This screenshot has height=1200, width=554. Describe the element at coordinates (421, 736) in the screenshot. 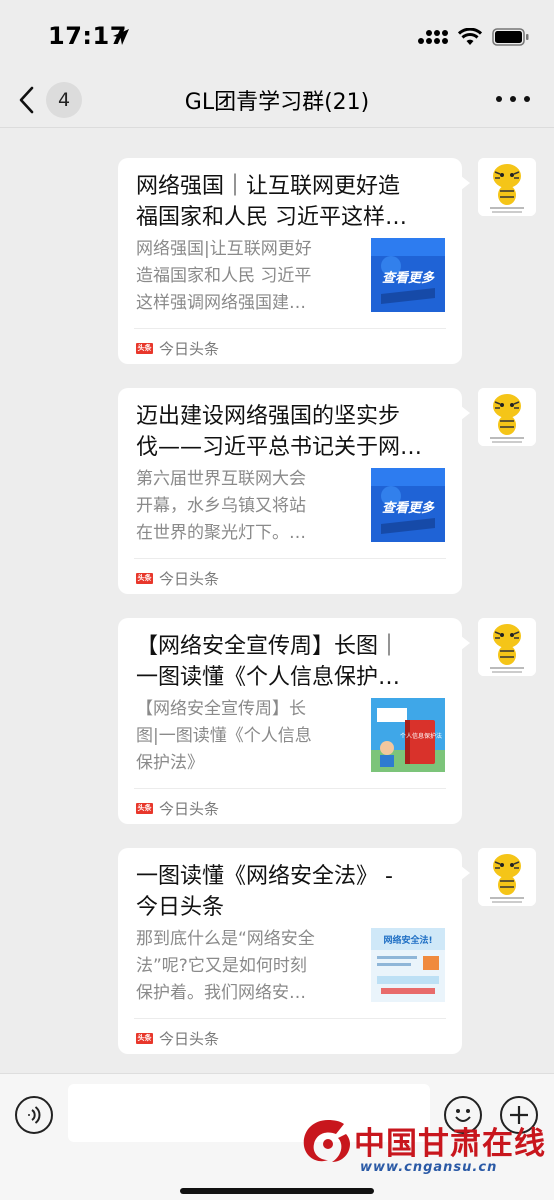

I see `svg-text: 个人信息保护法` at that location.